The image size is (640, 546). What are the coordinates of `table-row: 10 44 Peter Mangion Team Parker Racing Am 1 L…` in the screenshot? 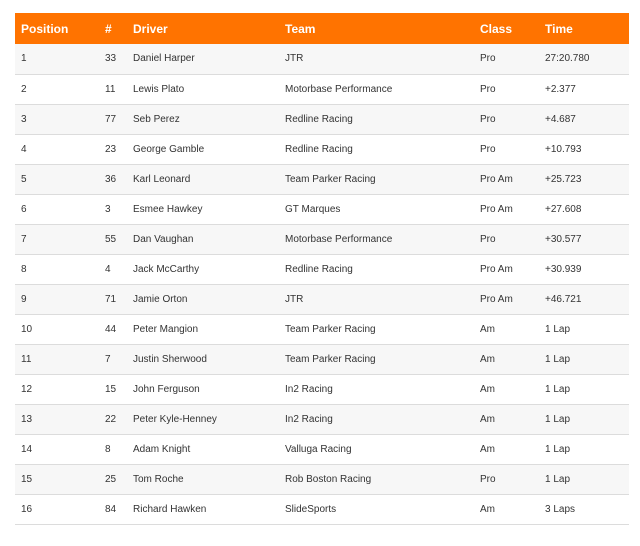 It's located at (322, 329).